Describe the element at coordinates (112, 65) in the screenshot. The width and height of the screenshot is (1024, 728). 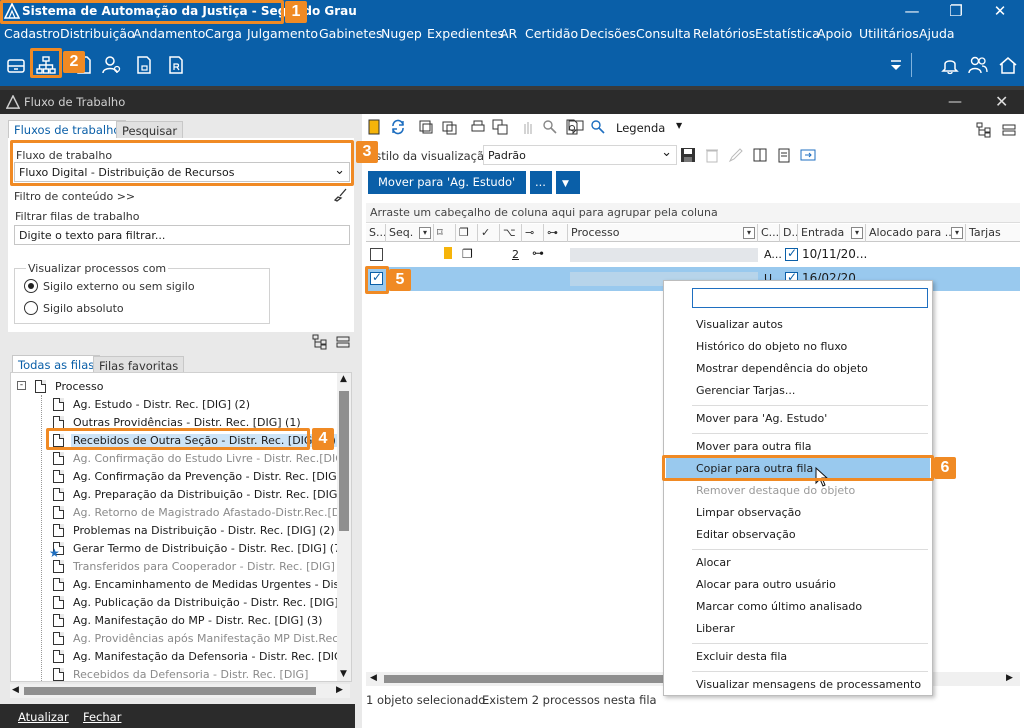
I see `user-settings-icon` at that location.